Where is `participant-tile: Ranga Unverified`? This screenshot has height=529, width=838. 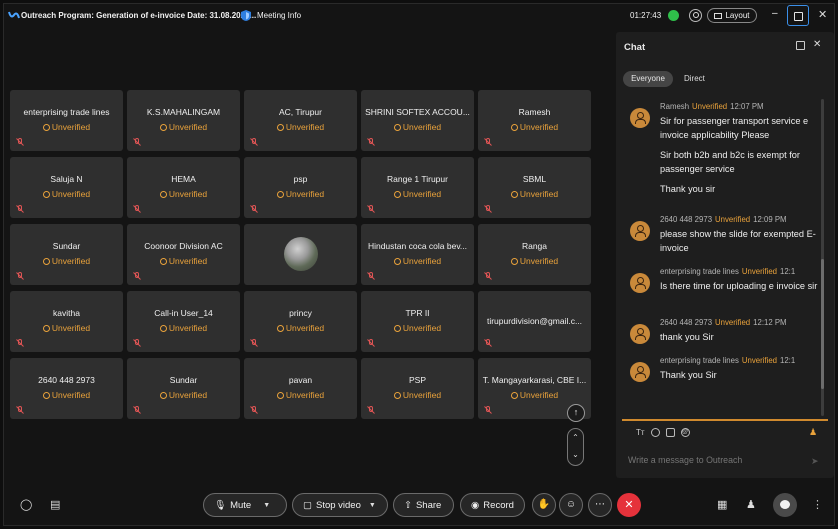 participant-tile: Ranga Unverified is located at coordinates (534, 254).